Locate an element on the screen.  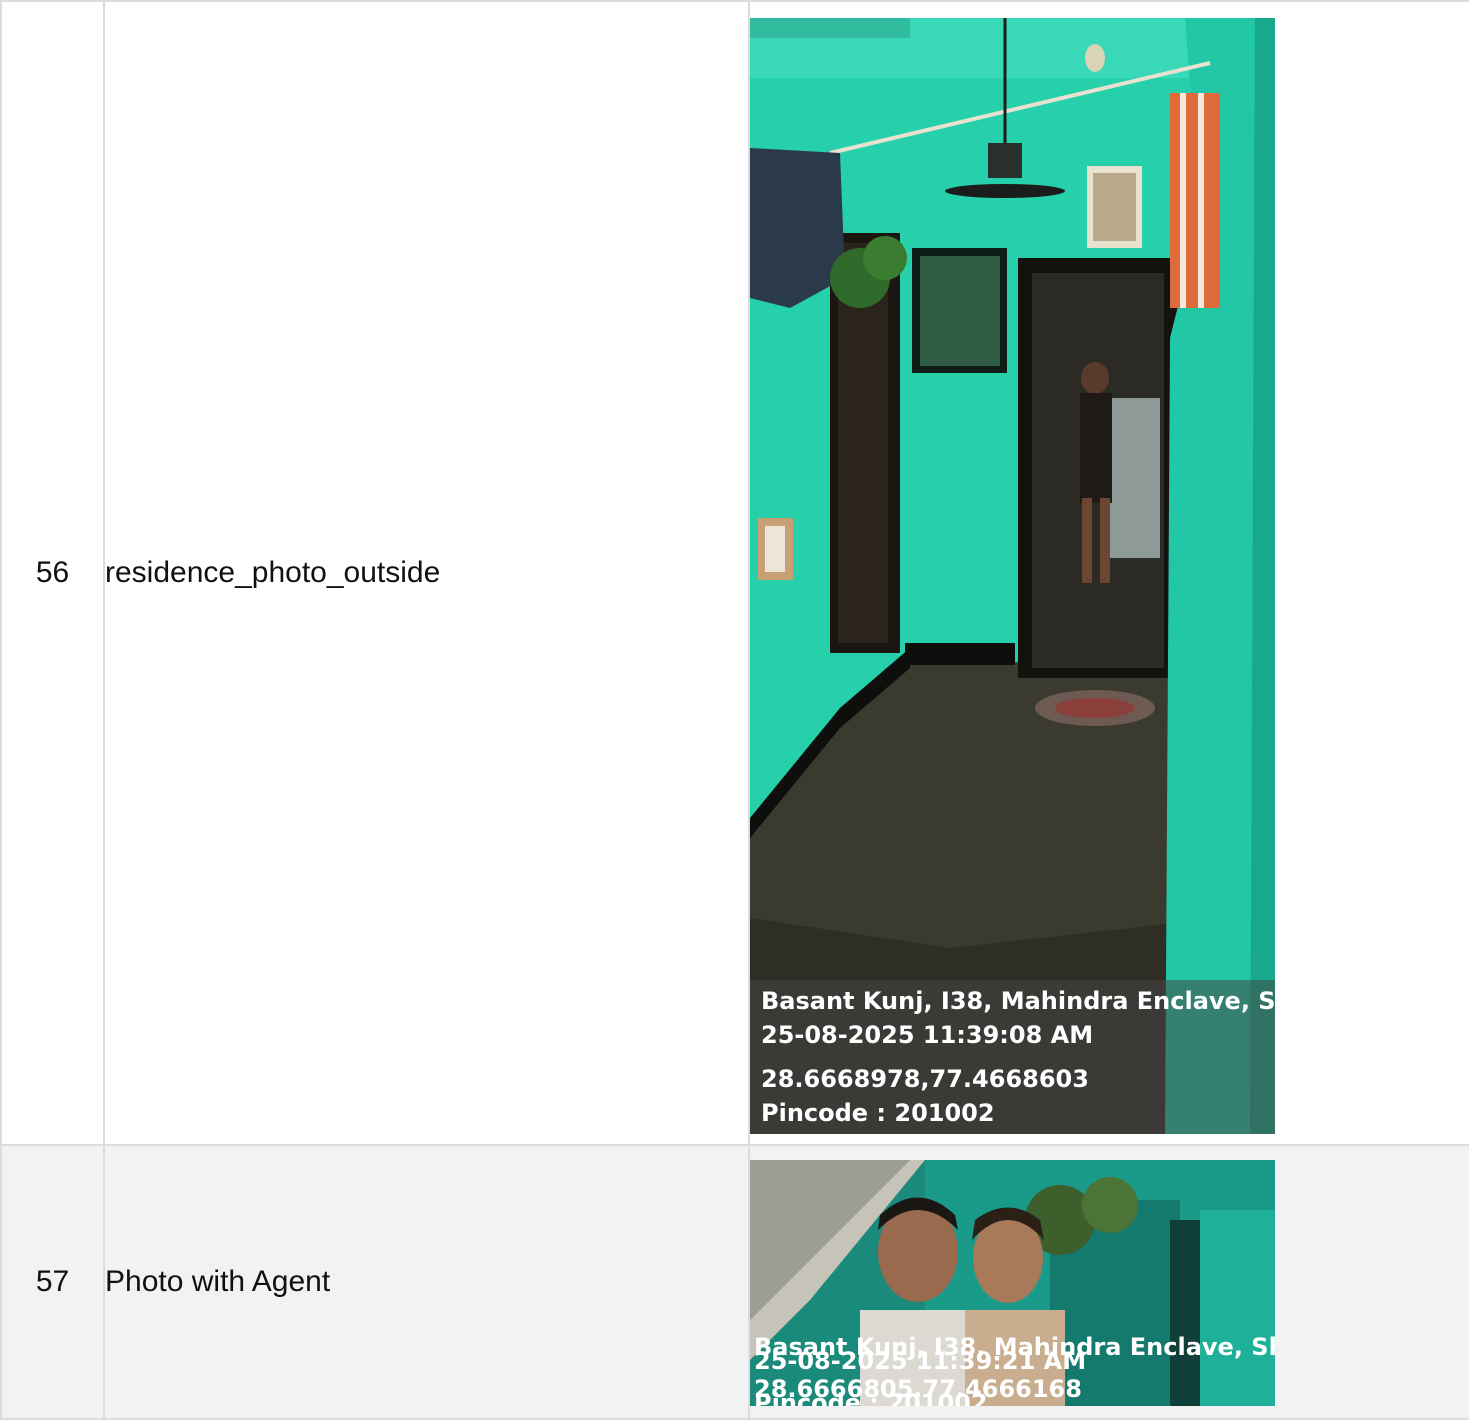
stamp-coordinates: 28.6668978,77.4668603 is located at coordinates (925, 1079).